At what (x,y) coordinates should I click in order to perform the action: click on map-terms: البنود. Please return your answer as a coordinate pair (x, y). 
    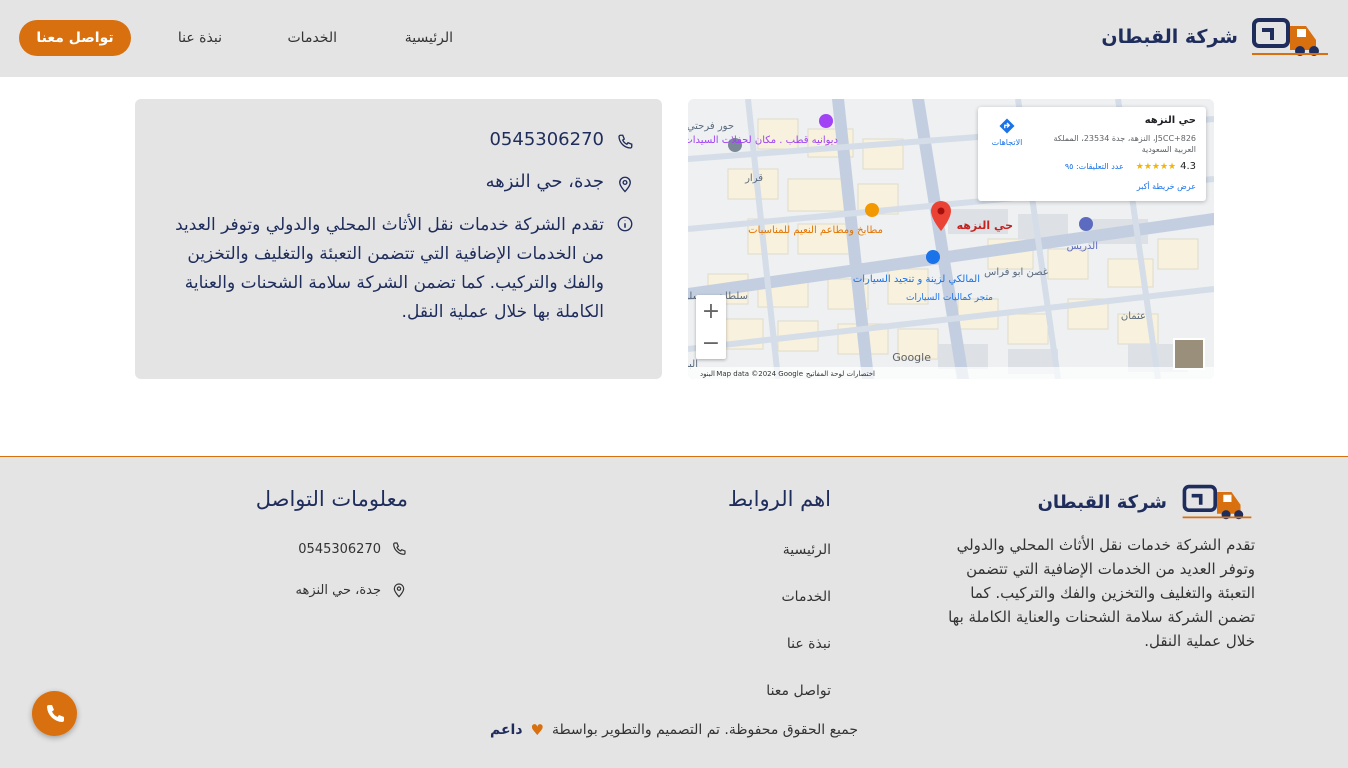
    Looking at the image, I should click on (707, 374).